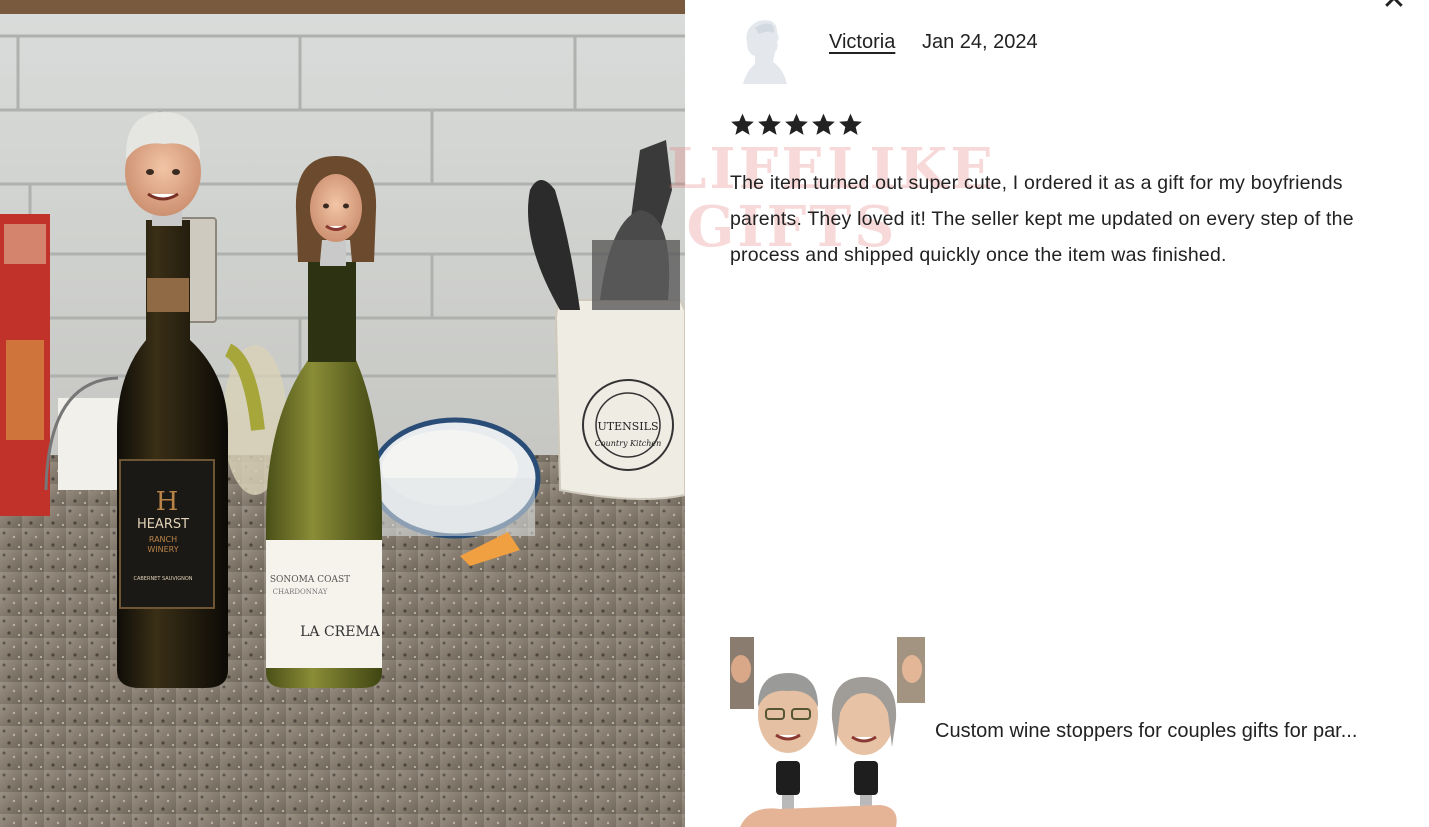 The height and width of the screenshot is (827, 1429). Describe the element at coordinates (628, 443) in the screenshot. I see `crock-sub-text: Country Kitchen` at that location.